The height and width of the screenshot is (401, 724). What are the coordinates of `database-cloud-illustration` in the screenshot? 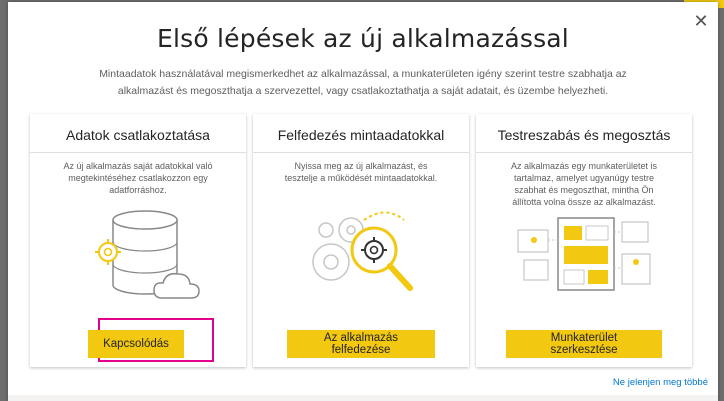 It's located at (138, 255).